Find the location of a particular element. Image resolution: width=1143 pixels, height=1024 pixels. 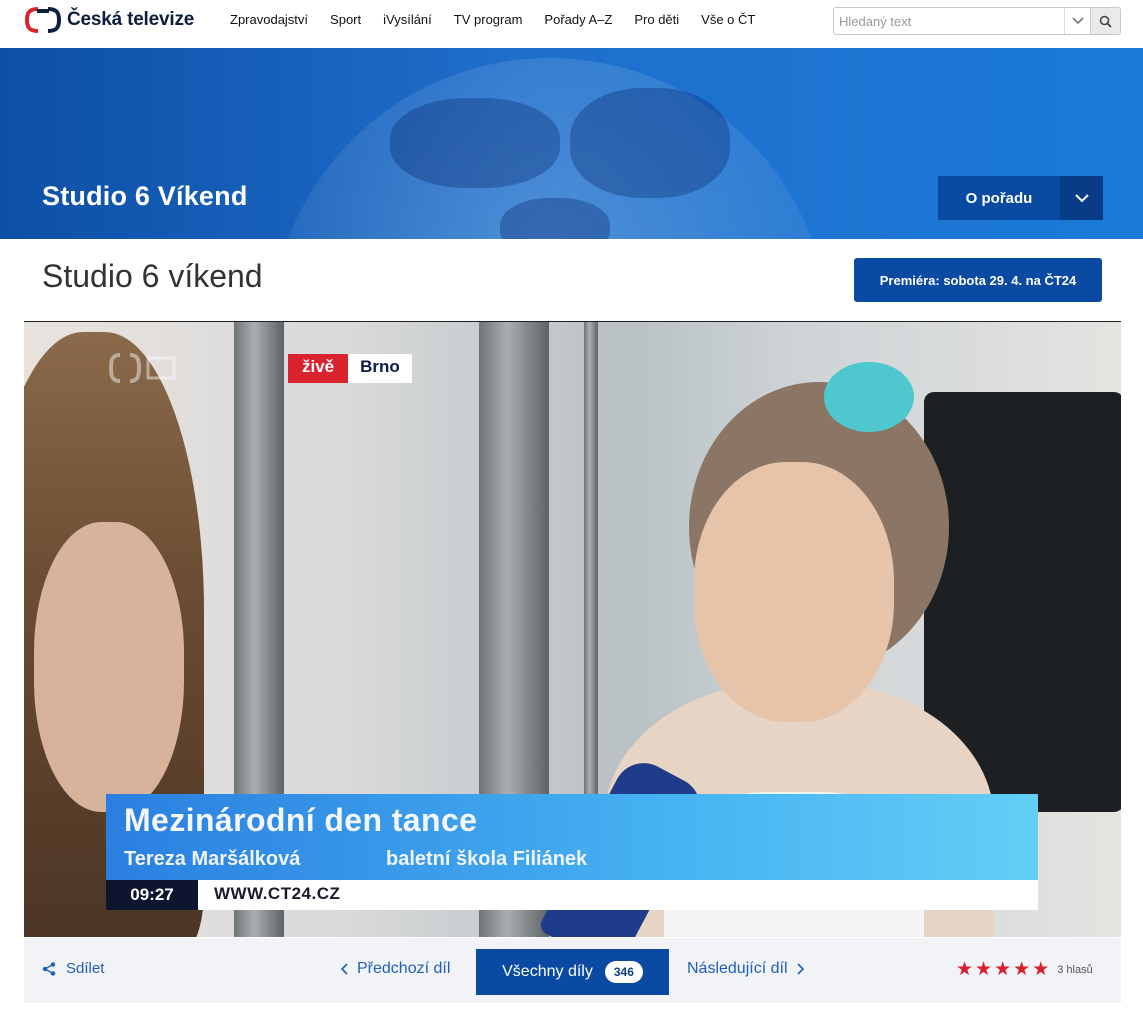

share-button: Sdílet is located at coordinates (73, 968).